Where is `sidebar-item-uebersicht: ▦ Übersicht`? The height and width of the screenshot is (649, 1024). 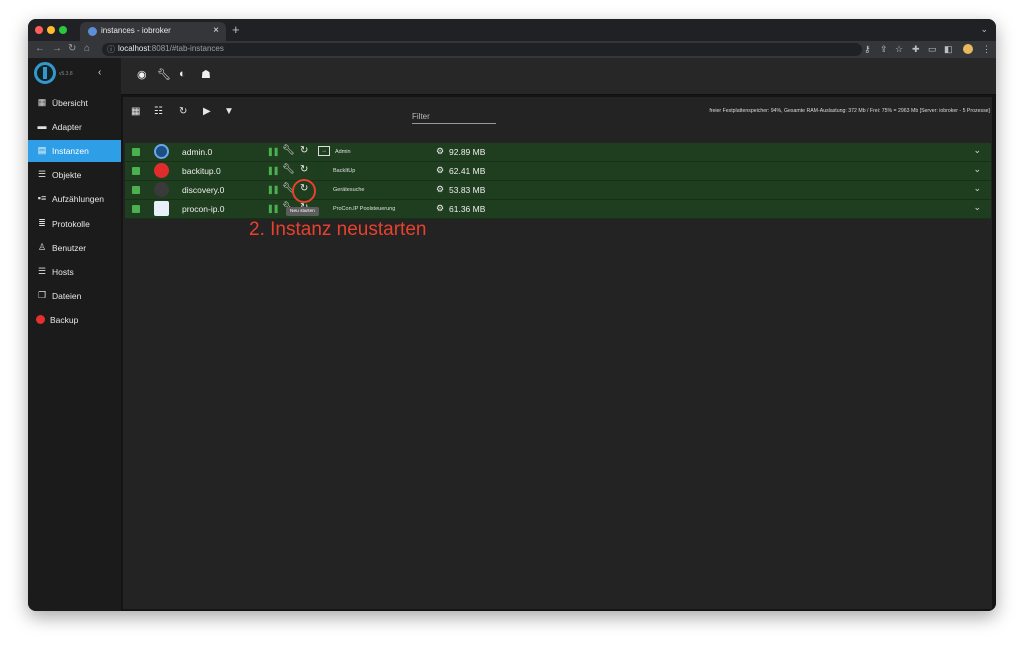 sidebar-item-uebersicht: ▦ Übersicht is located at coordinates (74, 103).